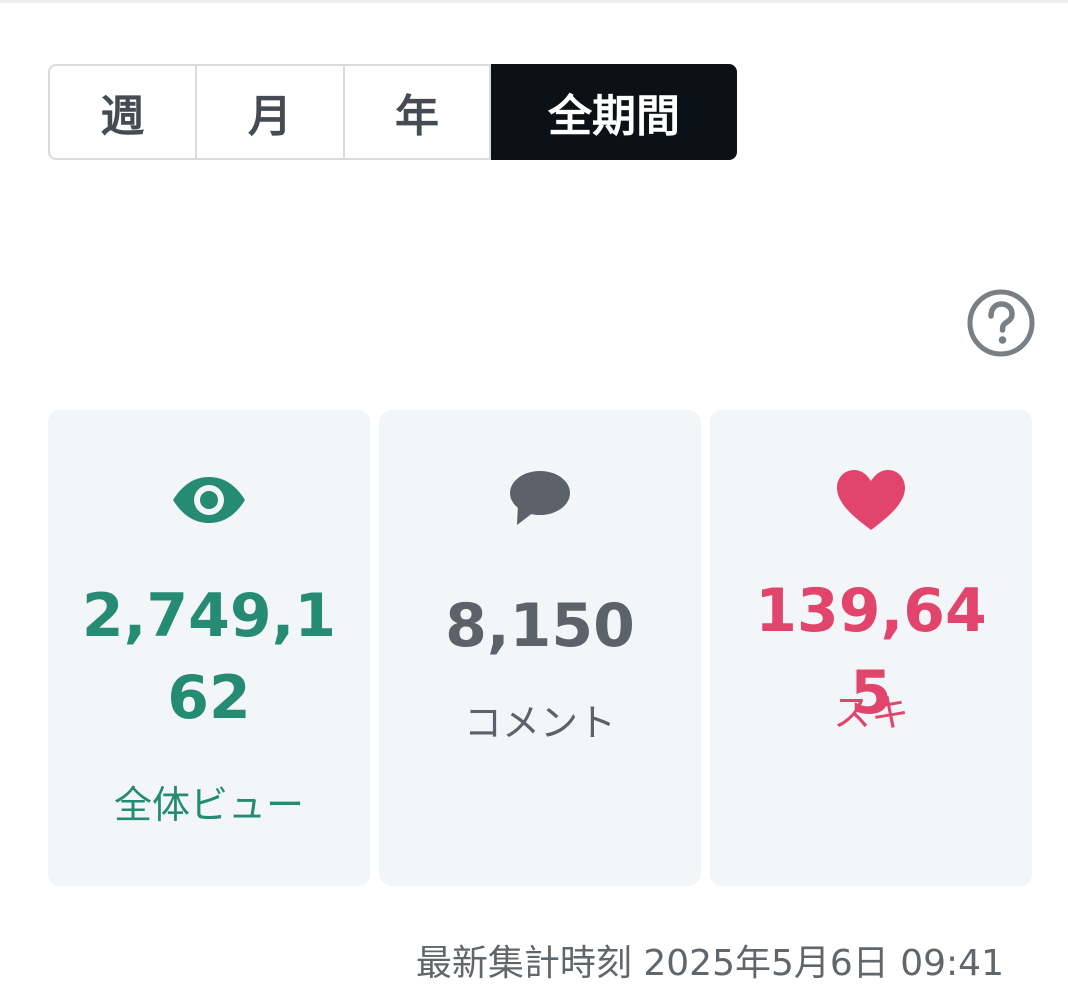  I want to click on last-updated: 最新集計時刻 2025年5月6日 09:41, so click(710, 964).